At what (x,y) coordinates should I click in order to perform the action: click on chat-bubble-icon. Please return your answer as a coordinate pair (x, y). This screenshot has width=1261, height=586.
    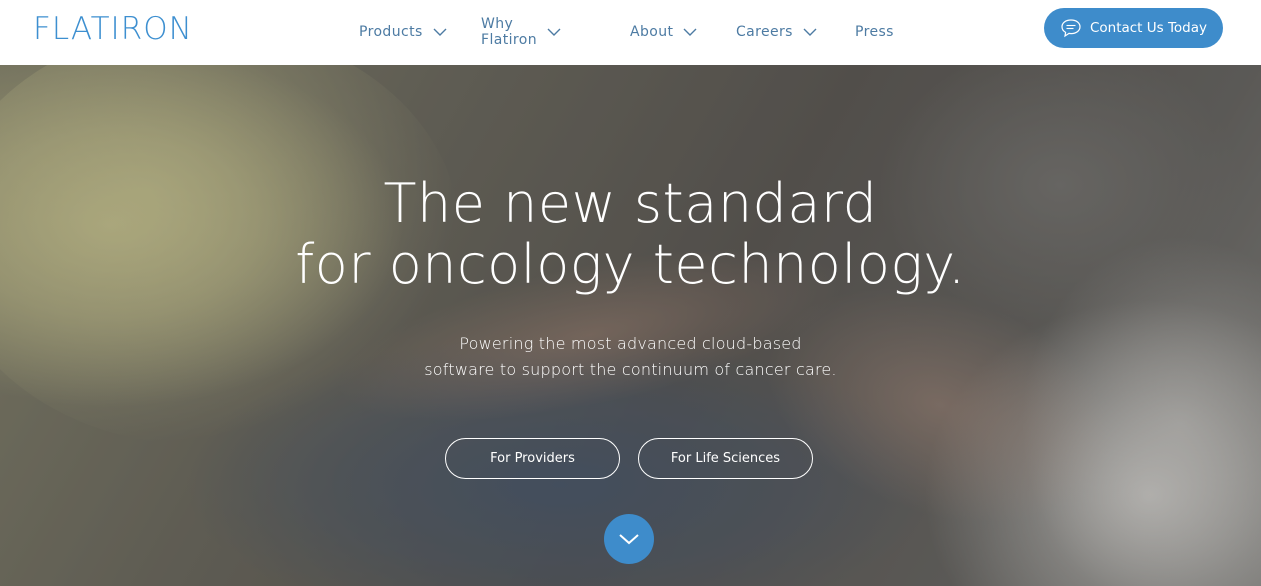
    Looking at the image, I should click on (1071, 28).